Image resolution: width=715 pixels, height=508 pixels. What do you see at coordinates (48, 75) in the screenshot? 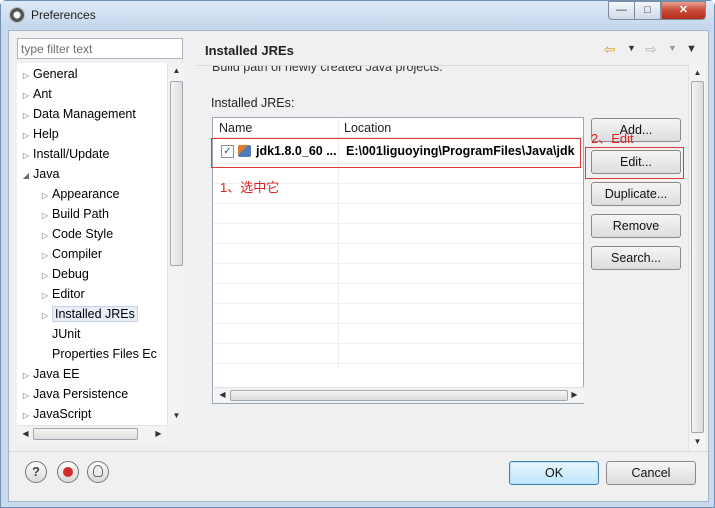
I see `tree-item-general: ▷ General` at bounding box center [48, 75].